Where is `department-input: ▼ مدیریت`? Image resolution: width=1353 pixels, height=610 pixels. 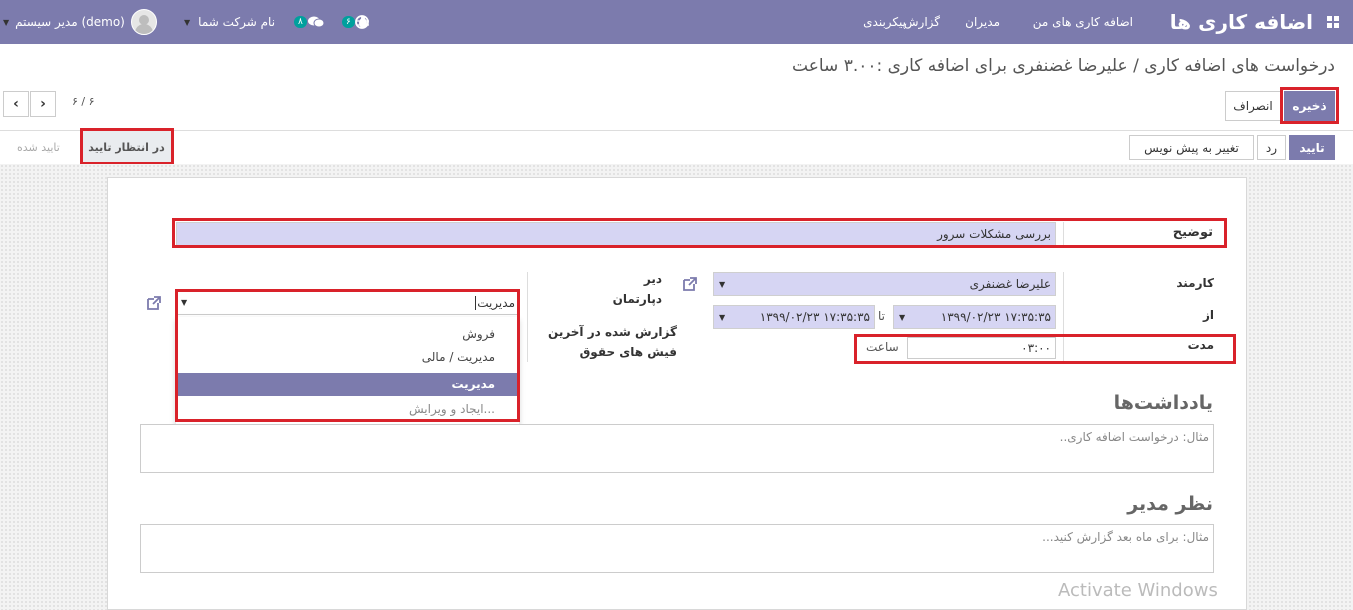
department-input: ▼ مدیریت is located at coordinates (347, 303).